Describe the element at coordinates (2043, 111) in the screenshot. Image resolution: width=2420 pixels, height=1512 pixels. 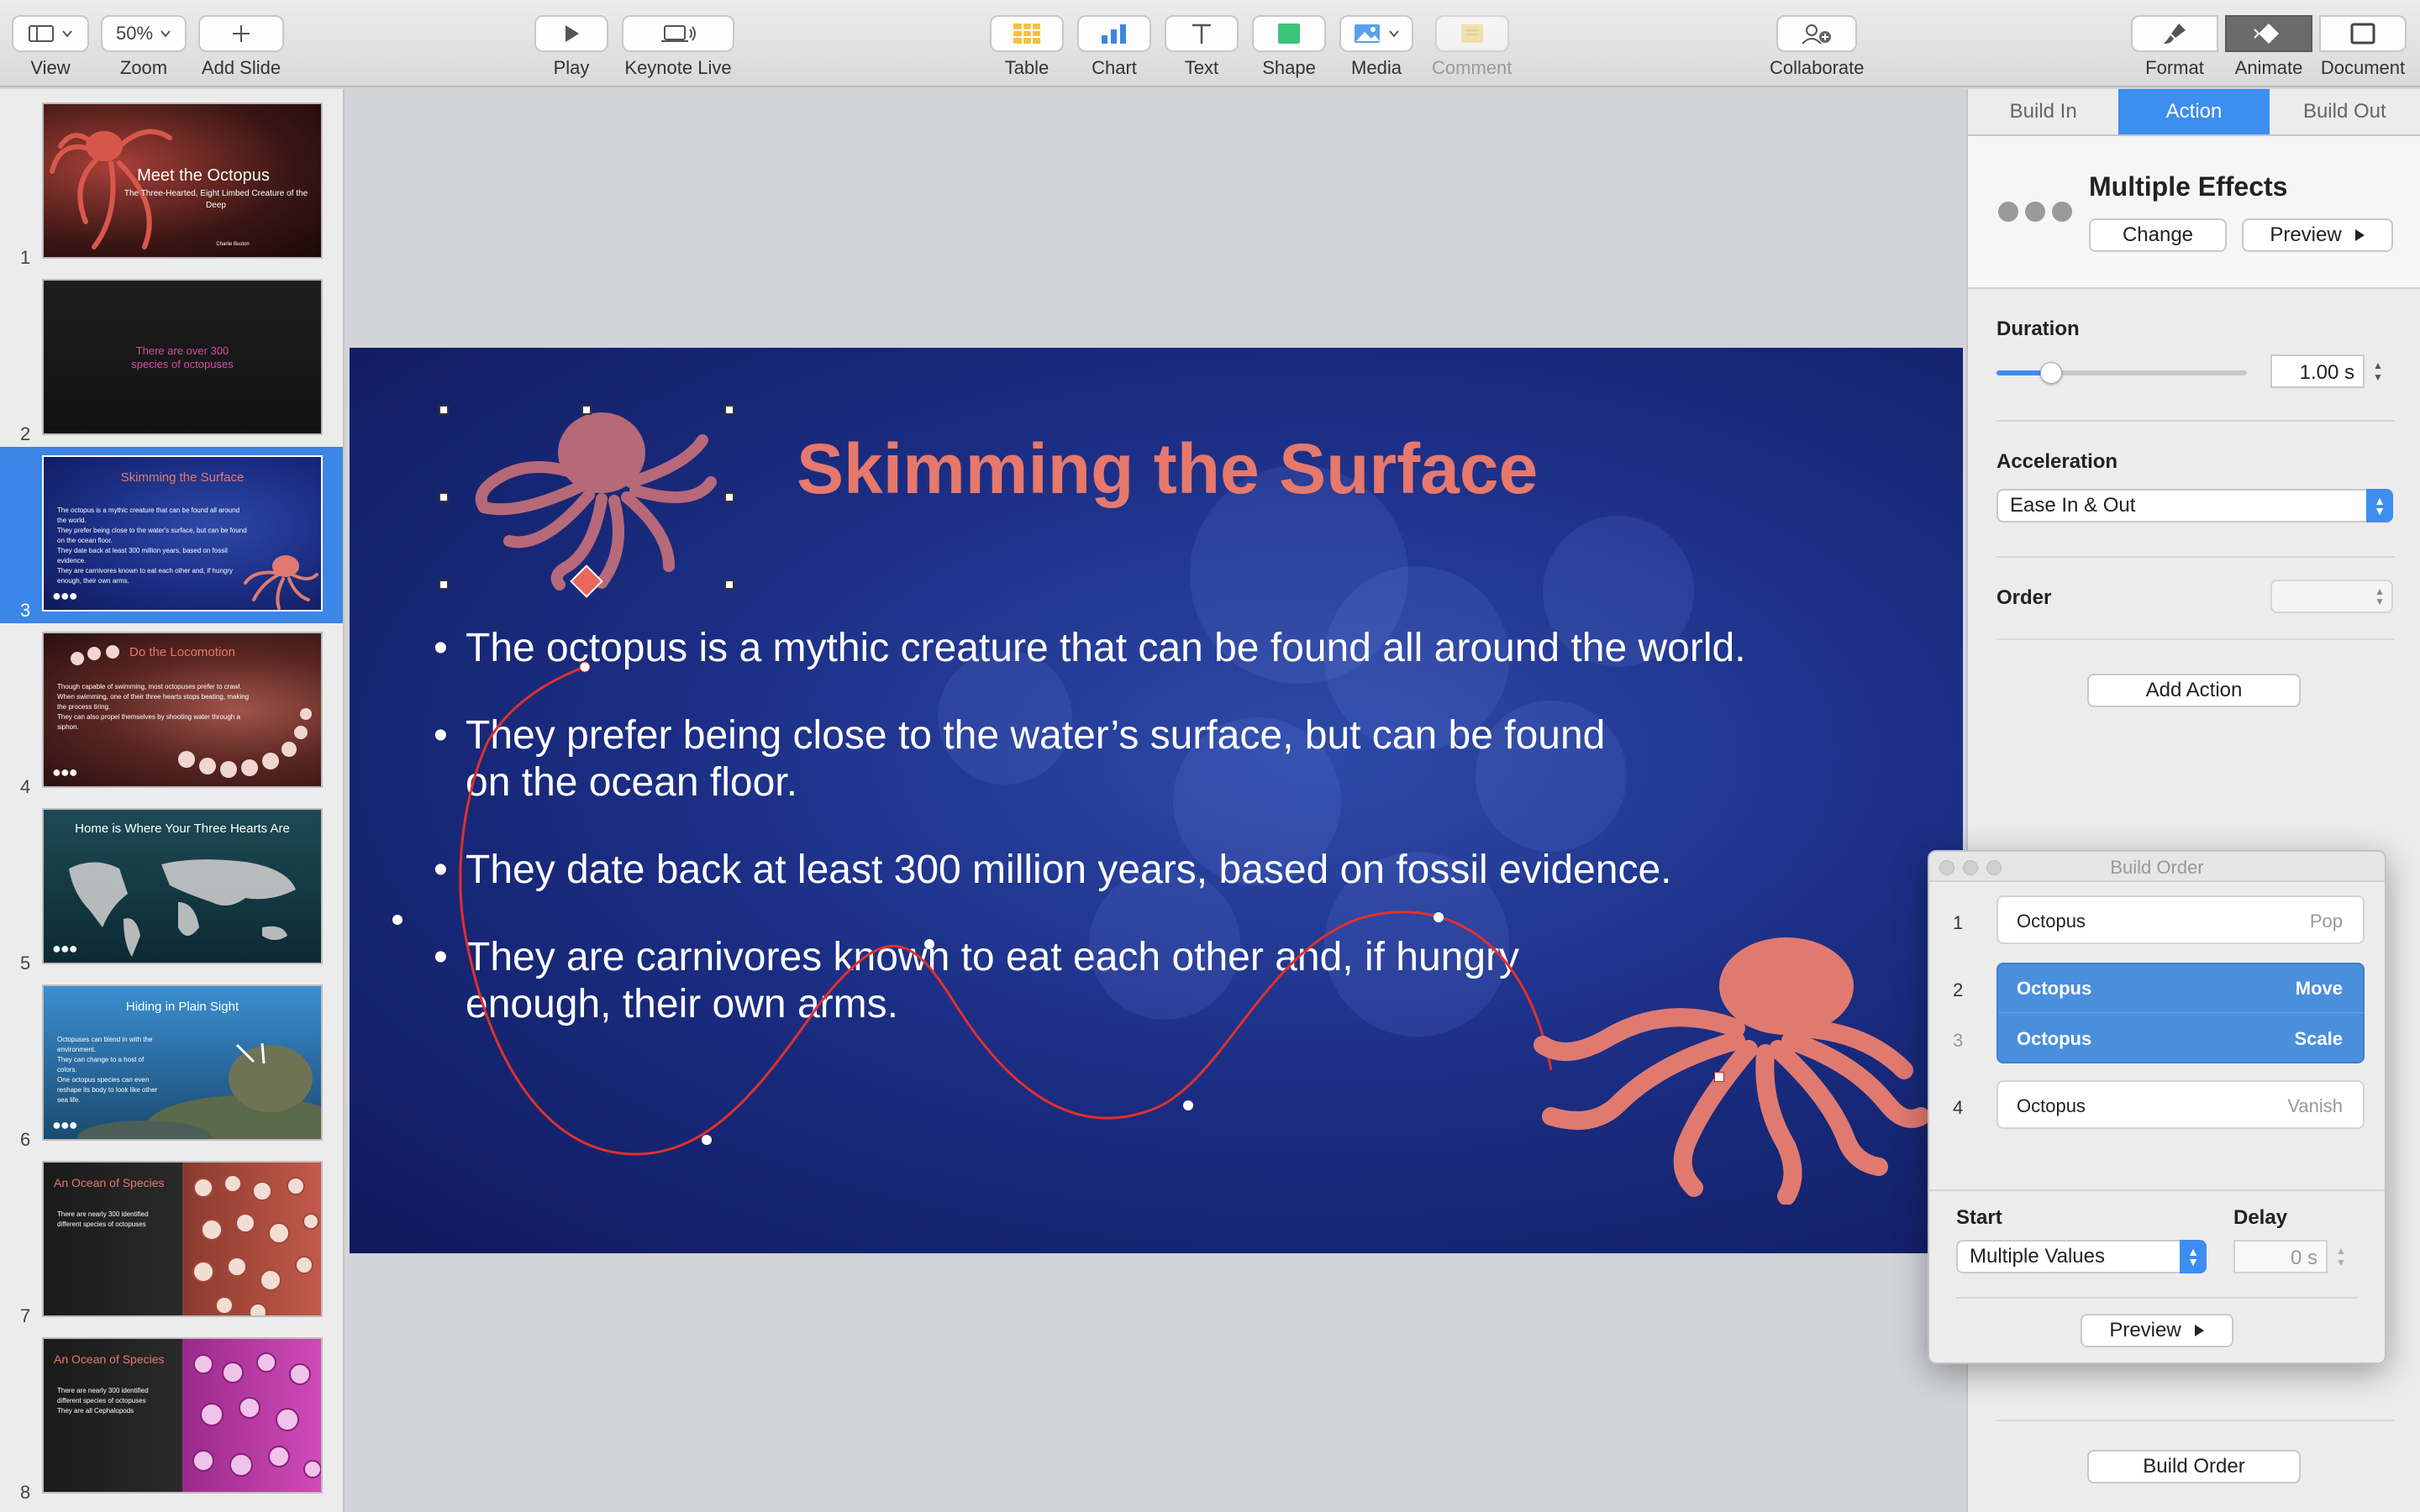
I see `tab-build-in: Build In` at that location.